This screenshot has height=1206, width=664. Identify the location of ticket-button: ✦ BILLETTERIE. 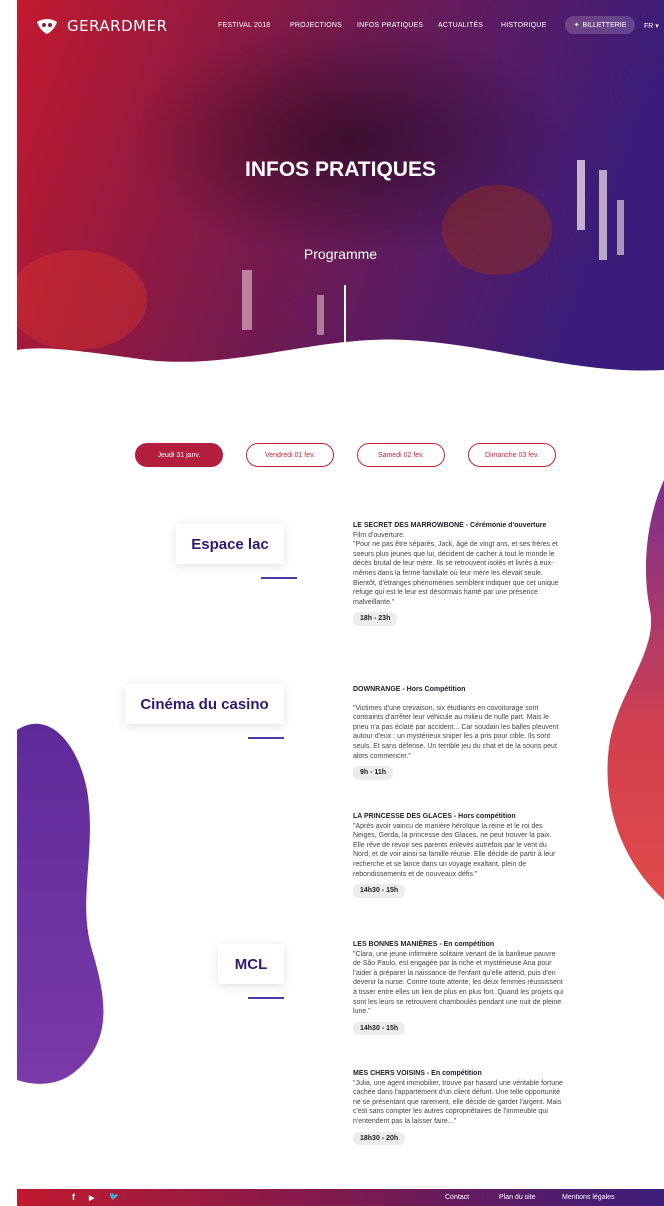
(600, 25).